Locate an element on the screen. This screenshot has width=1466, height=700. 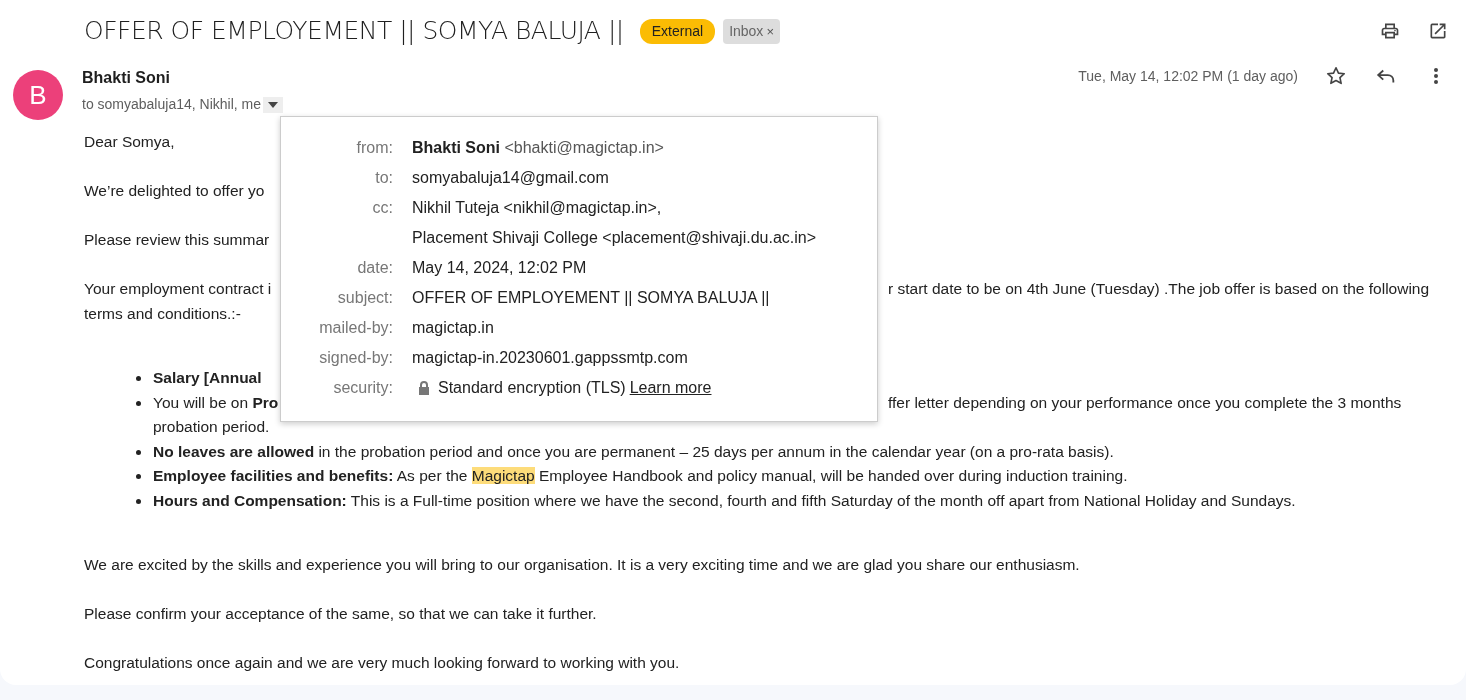
paragraph-text: Please confirm your acceptance of the same, so that we can take it further. is located at coordinates (340, 614).